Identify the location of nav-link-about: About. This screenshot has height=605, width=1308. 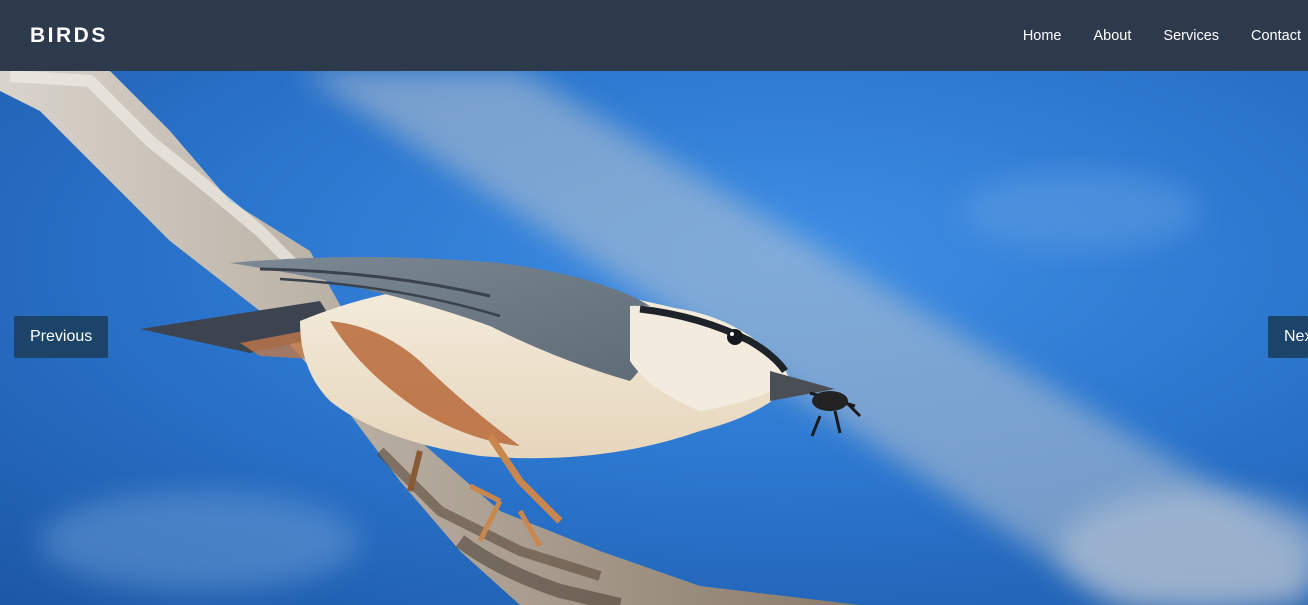
(1113, 36).